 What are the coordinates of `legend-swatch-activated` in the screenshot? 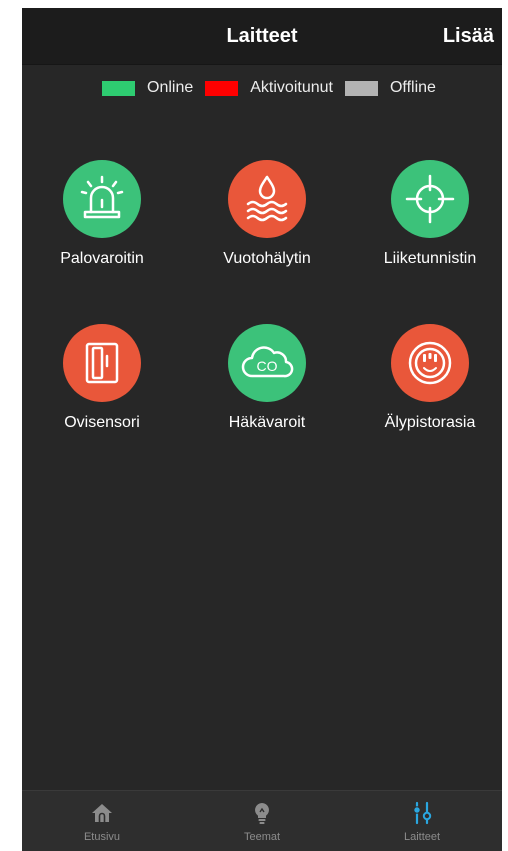 It's located at (222, 88).